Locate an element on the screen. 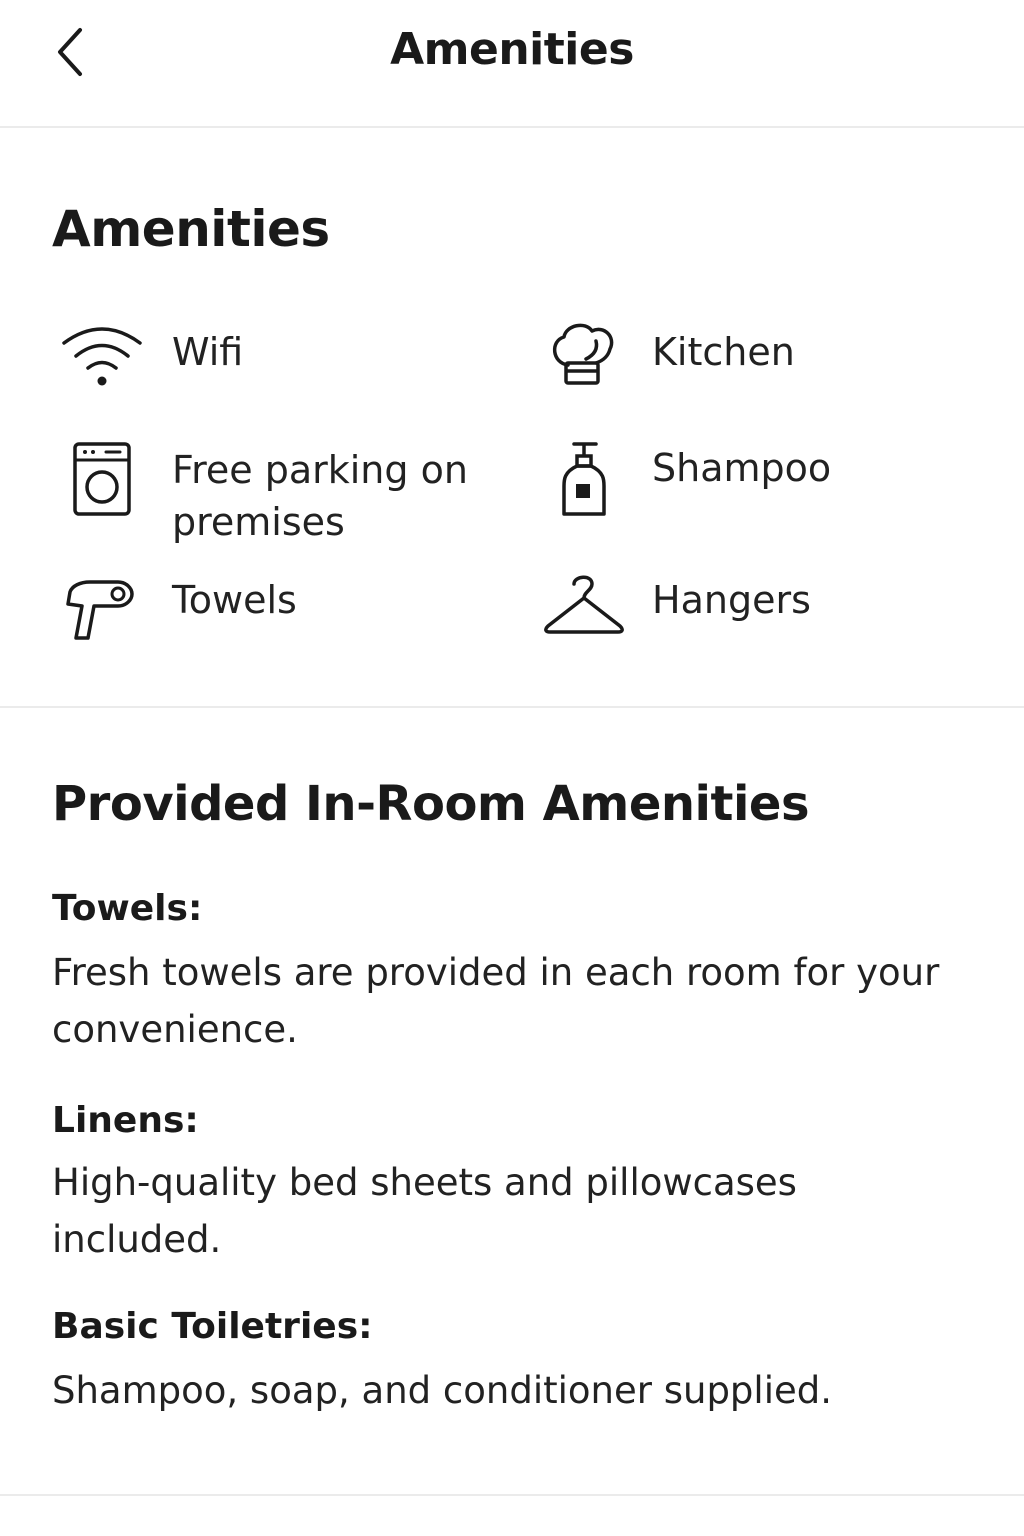  amenity-shampoo: Shampoo is located at coordinates (766, 479).